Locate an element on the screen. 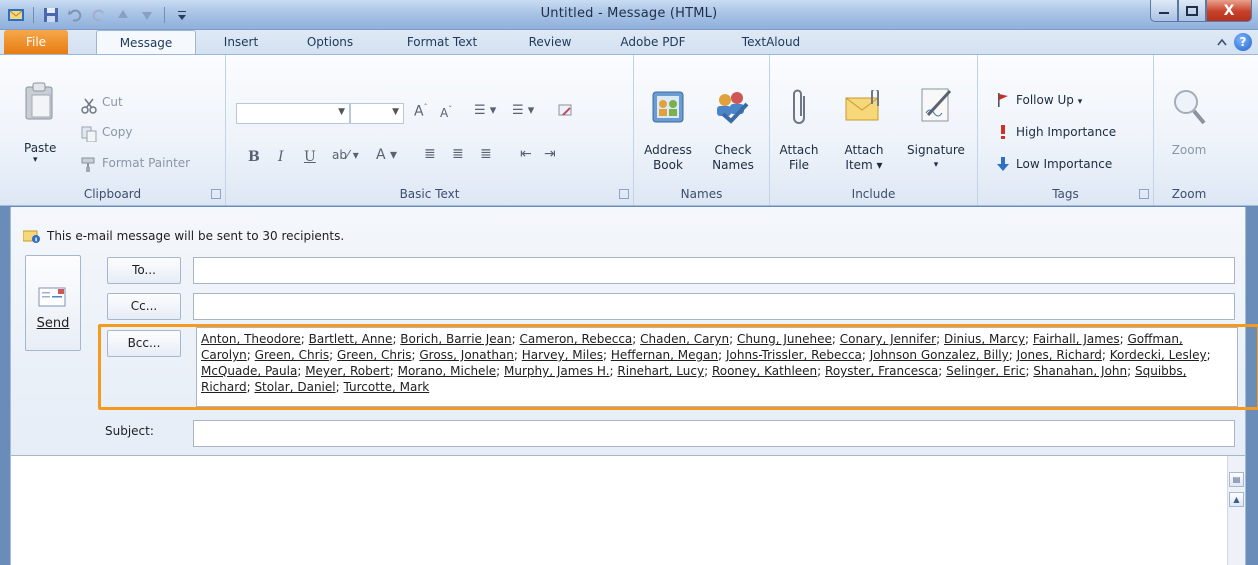 This screenshot has width=1258, height=565. bcc-recipient: Stolar, Daniel is located at coordinates (294, 387).